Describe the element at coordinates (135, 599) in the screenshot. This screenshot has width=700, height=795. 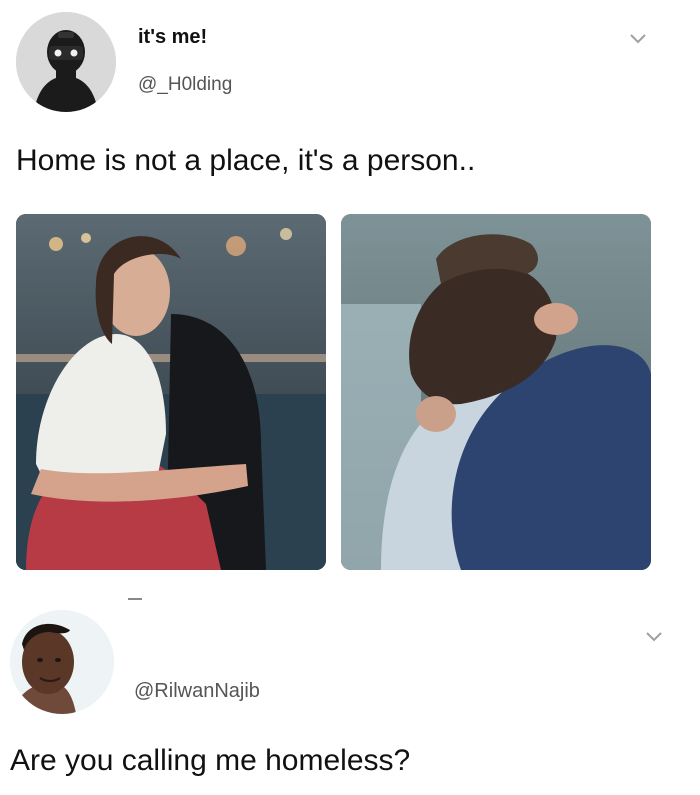
I see `divider` at that location.